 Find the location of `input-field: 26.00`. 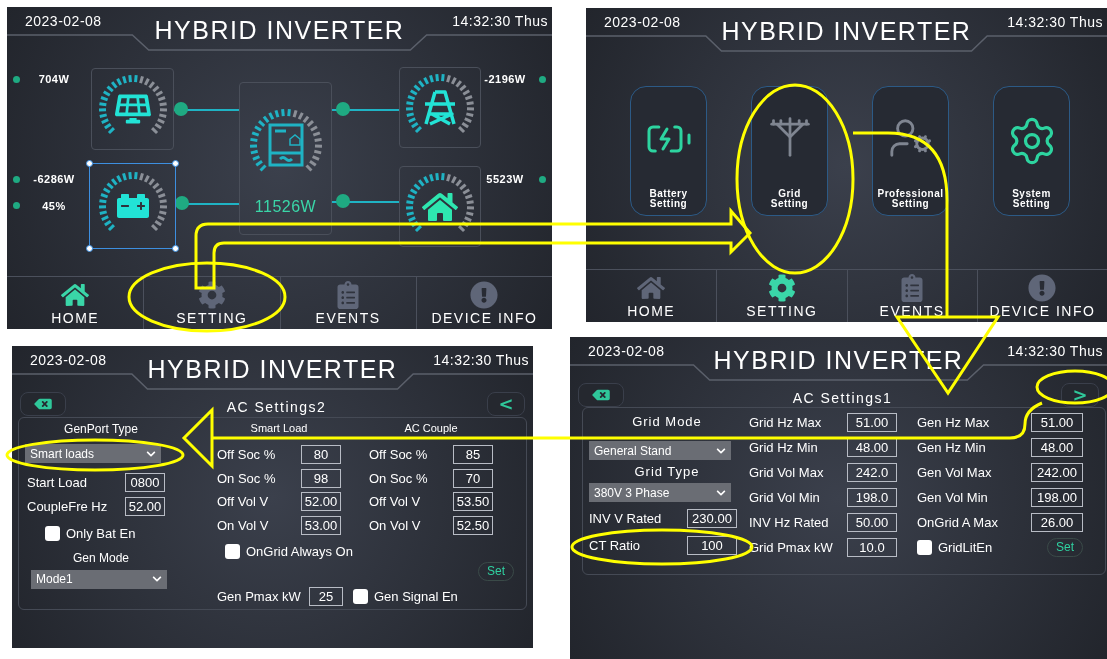

input-field: 26.00 is located at coordinates (1057, 522).